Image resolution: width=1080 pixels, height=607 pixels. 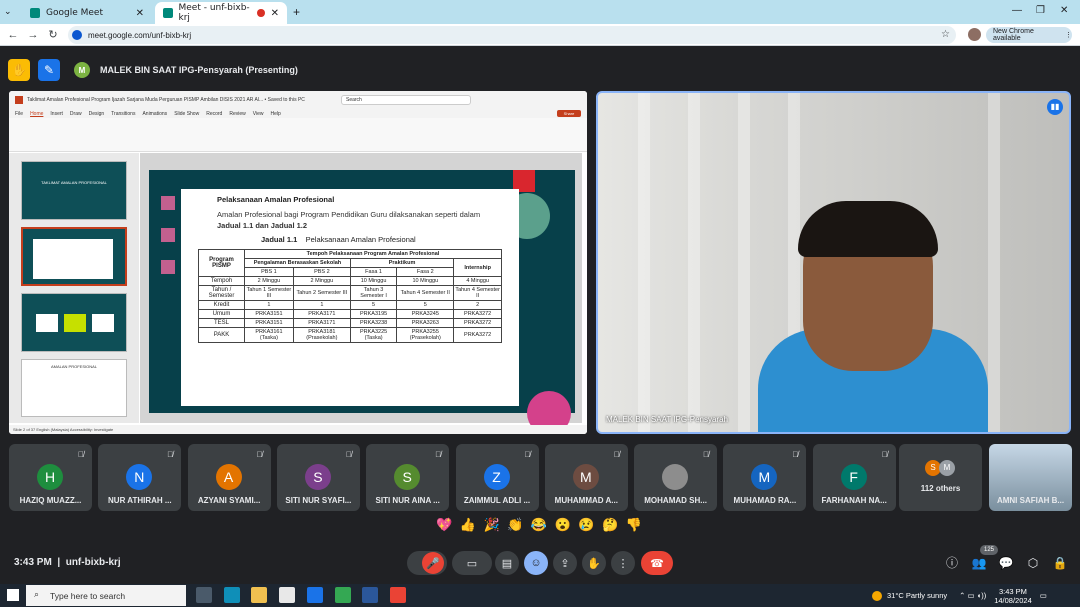 What do you see at coordinates (974, 34) in the screenshot?
I see `profile-avatar` at bounding box center [974, 34].